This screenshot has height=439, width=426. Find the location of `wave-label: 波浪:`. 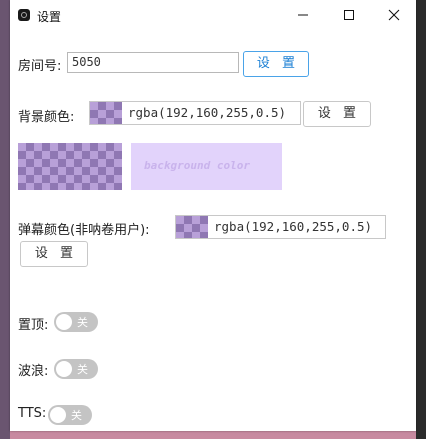

wave-label: 波浪: is located at coordinates (33, 371).